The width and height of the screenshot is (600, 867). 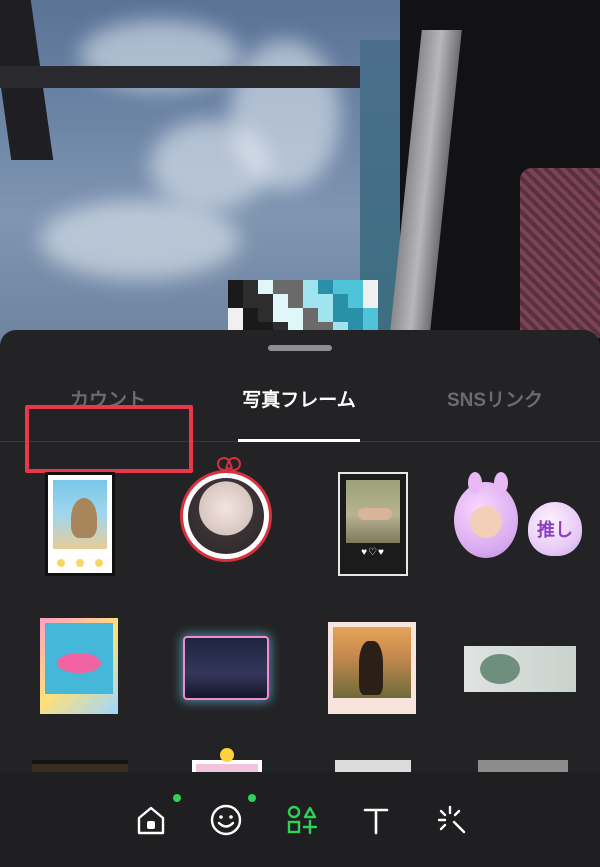 What do you see at coordinates (299, 400) in the screenshot?
I see `tab-photo-frame-label: 写真フレーム` at bounding box center [299, 400].